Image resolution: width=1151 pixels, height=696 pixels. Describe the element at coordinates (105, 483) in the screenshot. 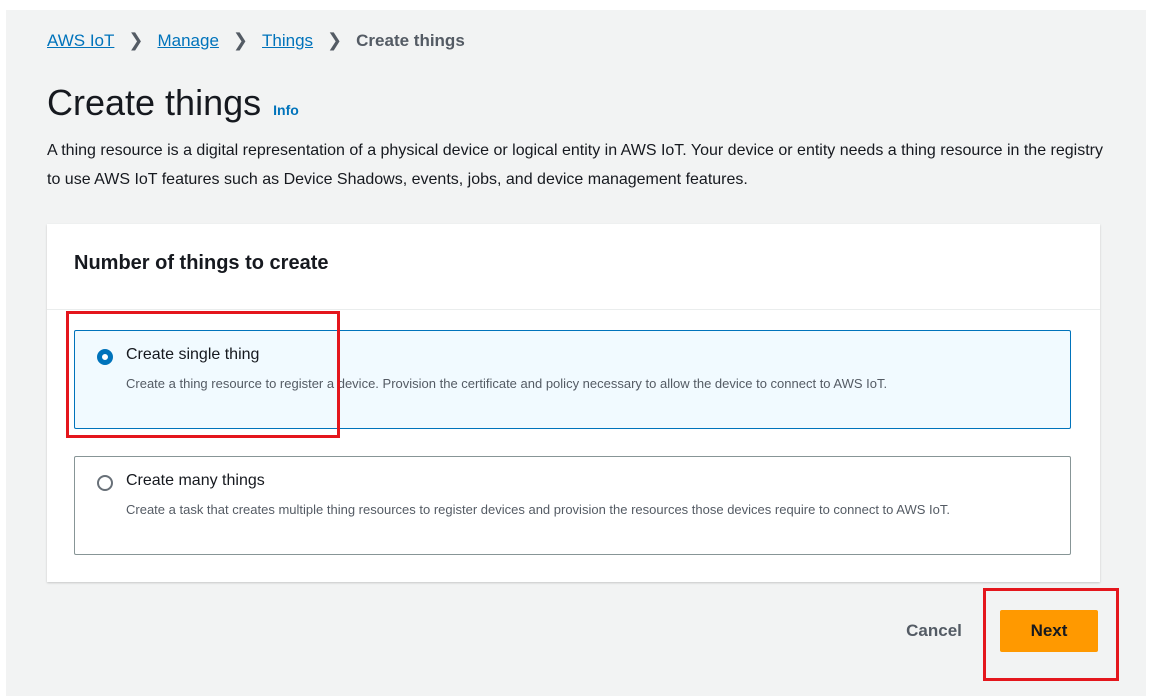

I see `radio-unselected-icon` at that location.